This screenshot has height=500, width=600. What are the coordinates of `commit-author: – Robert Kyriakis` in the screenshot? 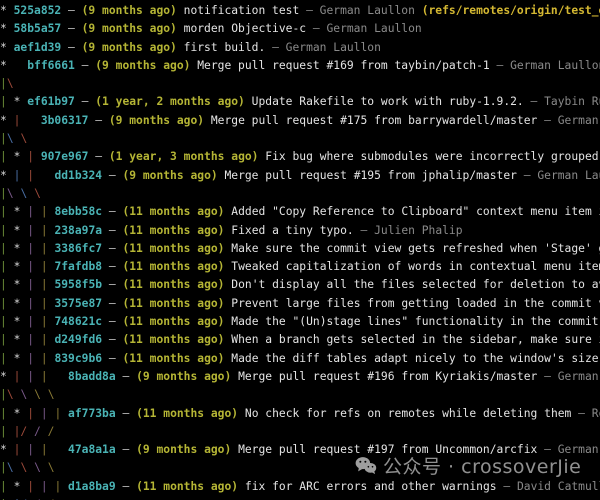 It's located at (589, 413).